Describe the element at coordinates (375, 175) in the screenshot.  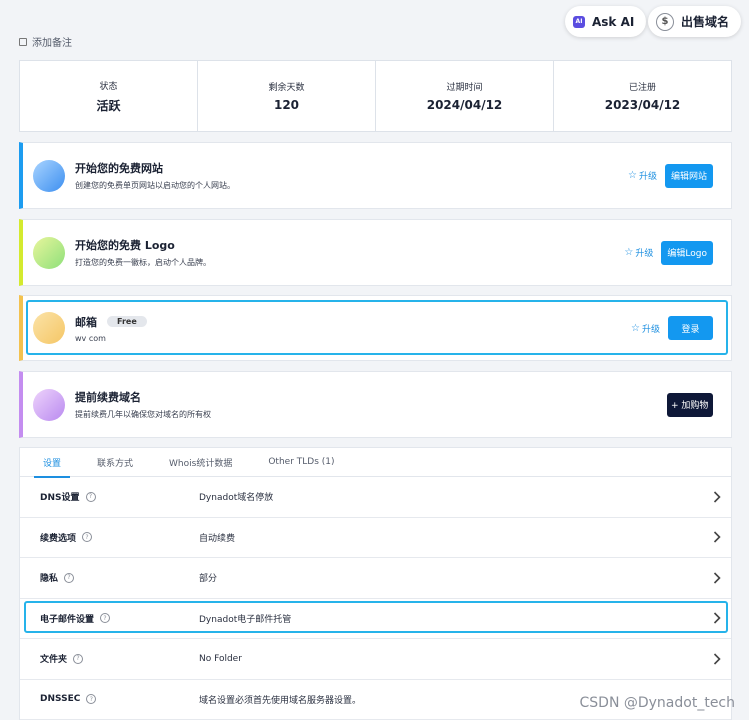
I see `card-free-website: 开始您的免费网站 创建您的免费单页网站以启动您的个人网站。 ☆ 升级 编辑网站` at that location.